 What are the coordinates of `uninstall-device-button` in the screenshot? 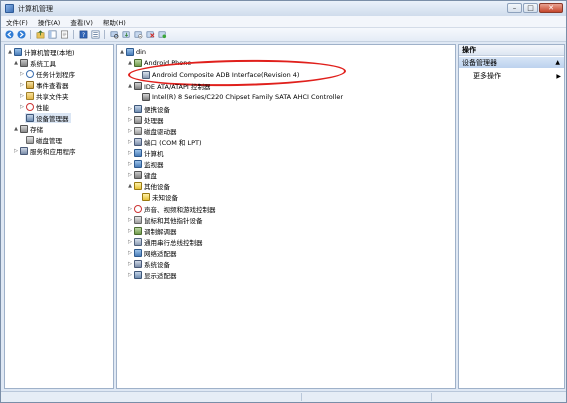 It's located at (150, 35).